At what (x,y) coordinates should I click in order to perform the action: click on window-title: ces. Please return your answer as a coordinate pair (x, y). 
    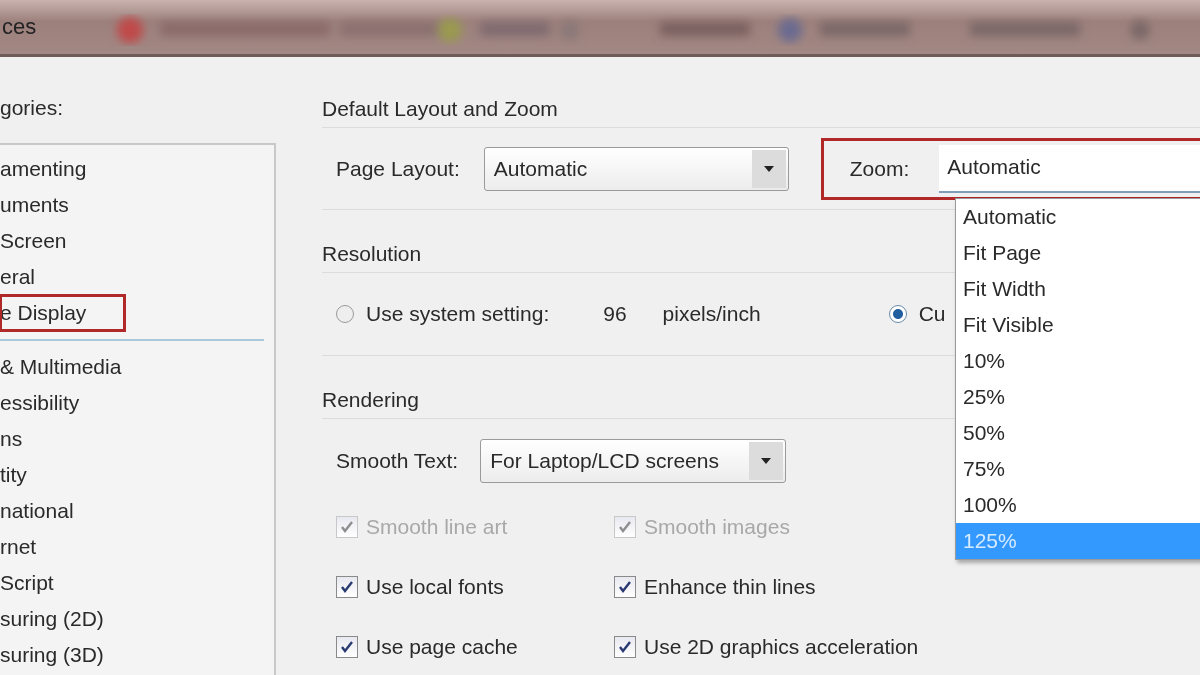
    Looking at the image, I should click on (19, 27).